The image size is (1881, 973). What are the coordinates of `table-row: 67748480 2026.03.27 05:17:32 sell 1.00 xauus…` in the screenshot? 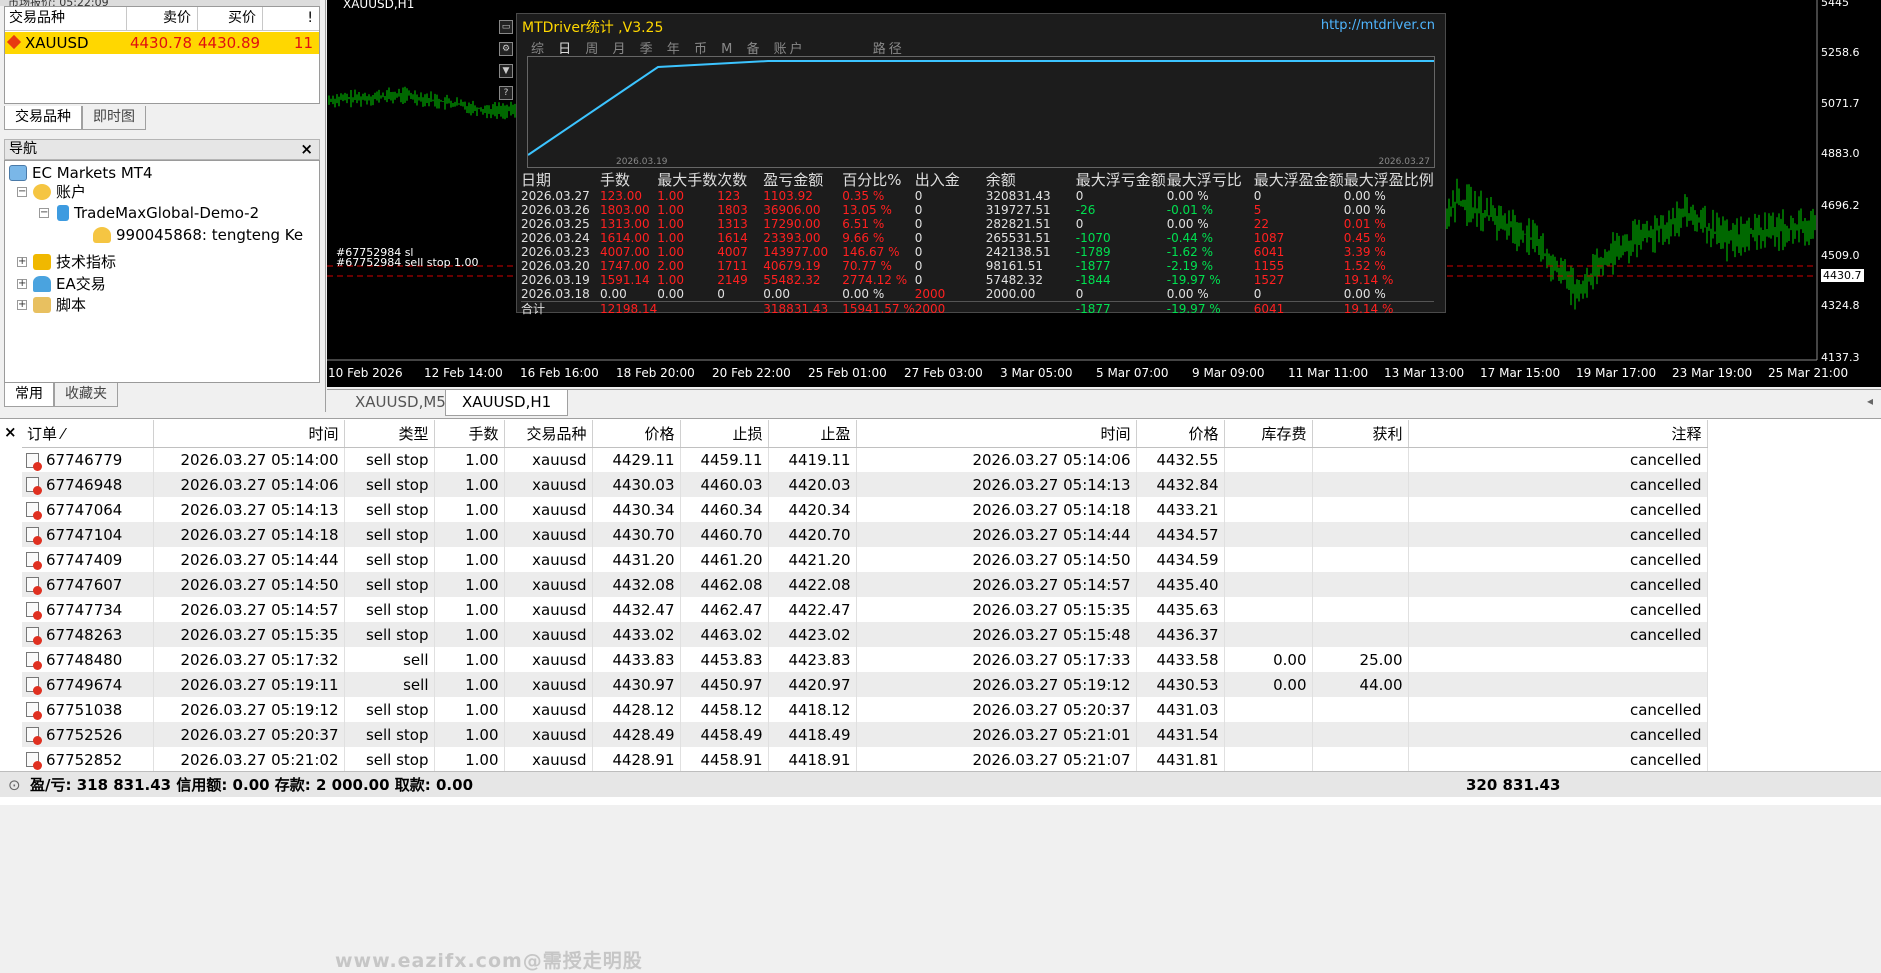 It's located at (865, 659).